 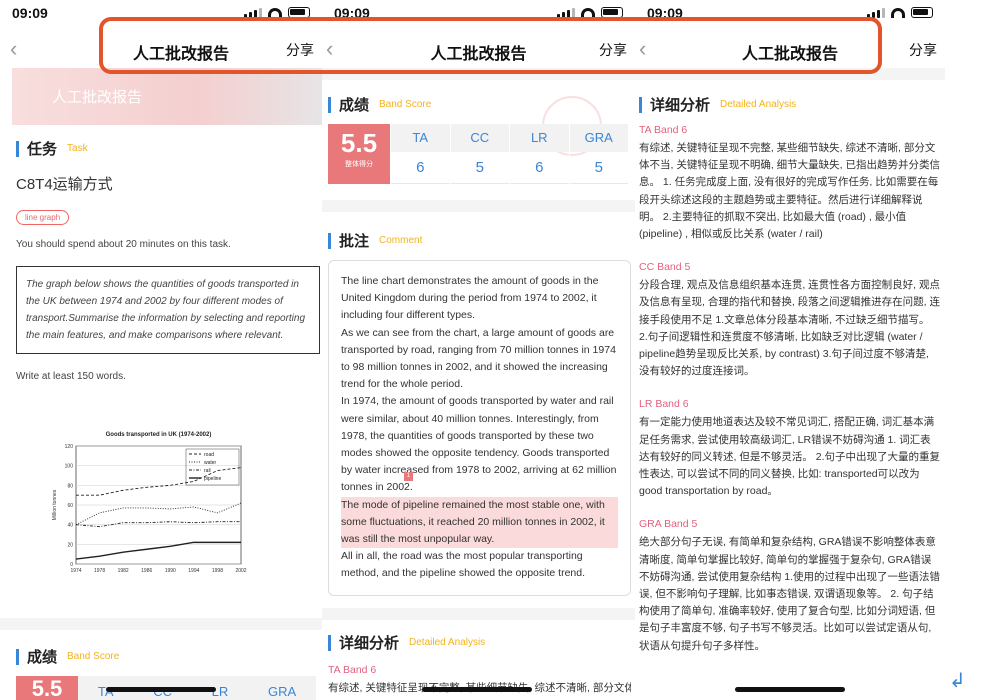 What do you see at coordinates (30, 13) in the screenshot?
I see `status-time: 09:09` at bounding box center [30, 13].